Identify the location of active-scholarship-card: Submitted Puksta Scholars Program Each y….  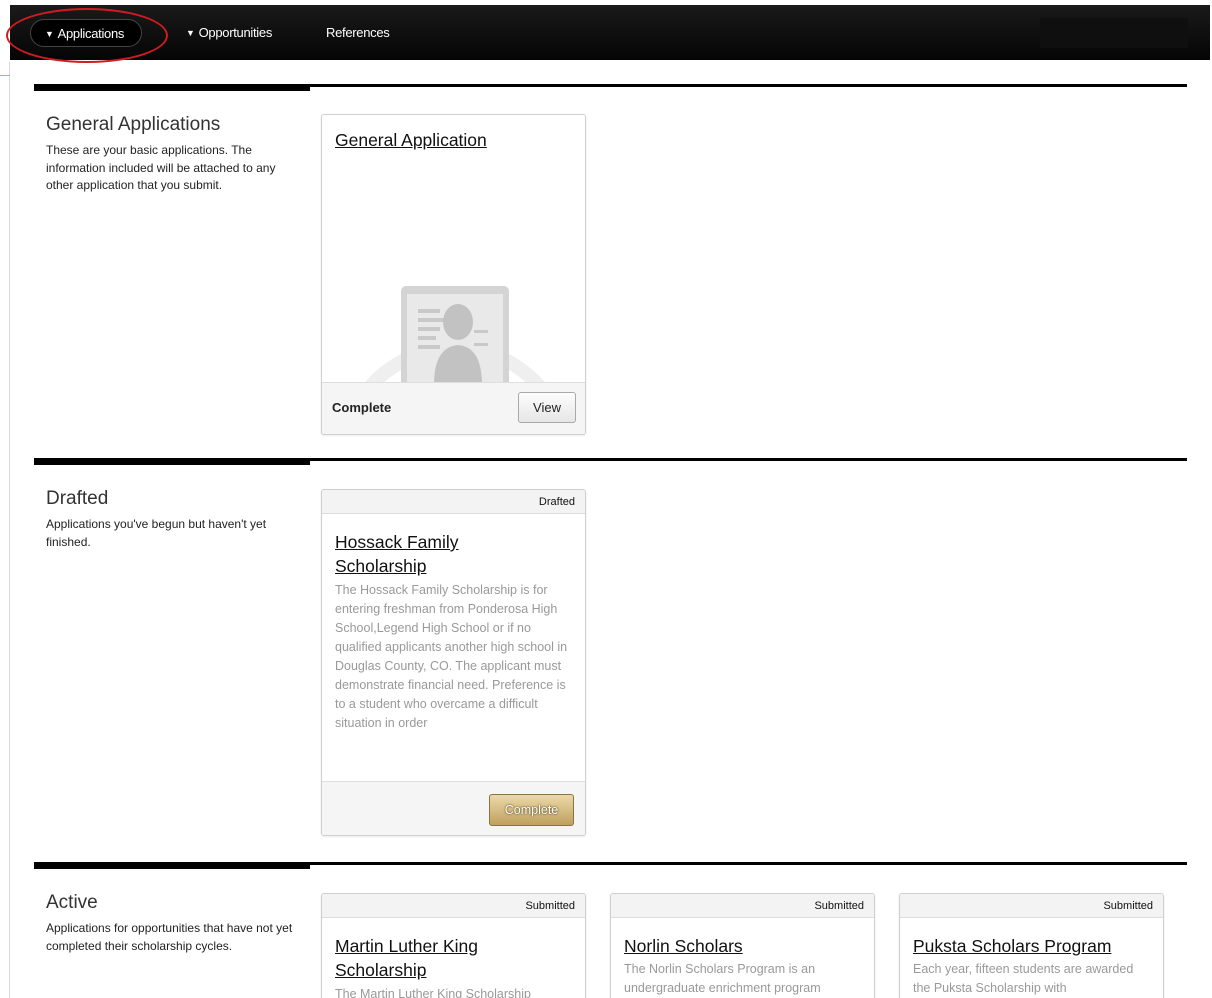
(1031, 945).